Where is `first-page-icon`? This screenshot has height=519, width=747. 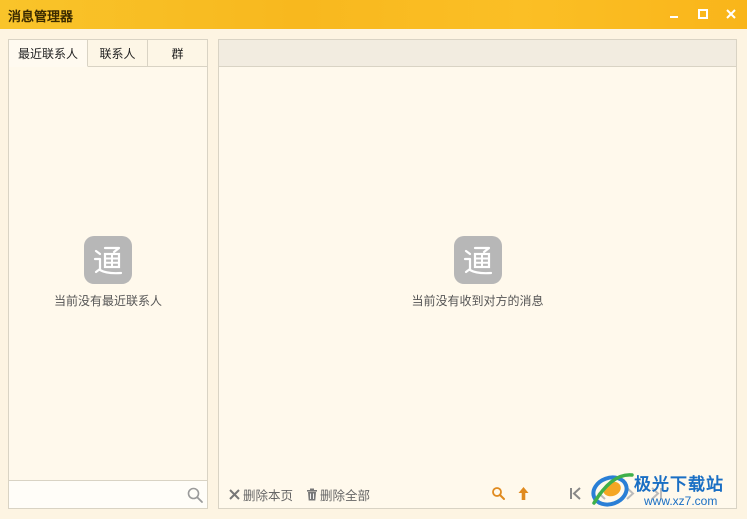
first-page-icon is located at coordinates (576, 493).